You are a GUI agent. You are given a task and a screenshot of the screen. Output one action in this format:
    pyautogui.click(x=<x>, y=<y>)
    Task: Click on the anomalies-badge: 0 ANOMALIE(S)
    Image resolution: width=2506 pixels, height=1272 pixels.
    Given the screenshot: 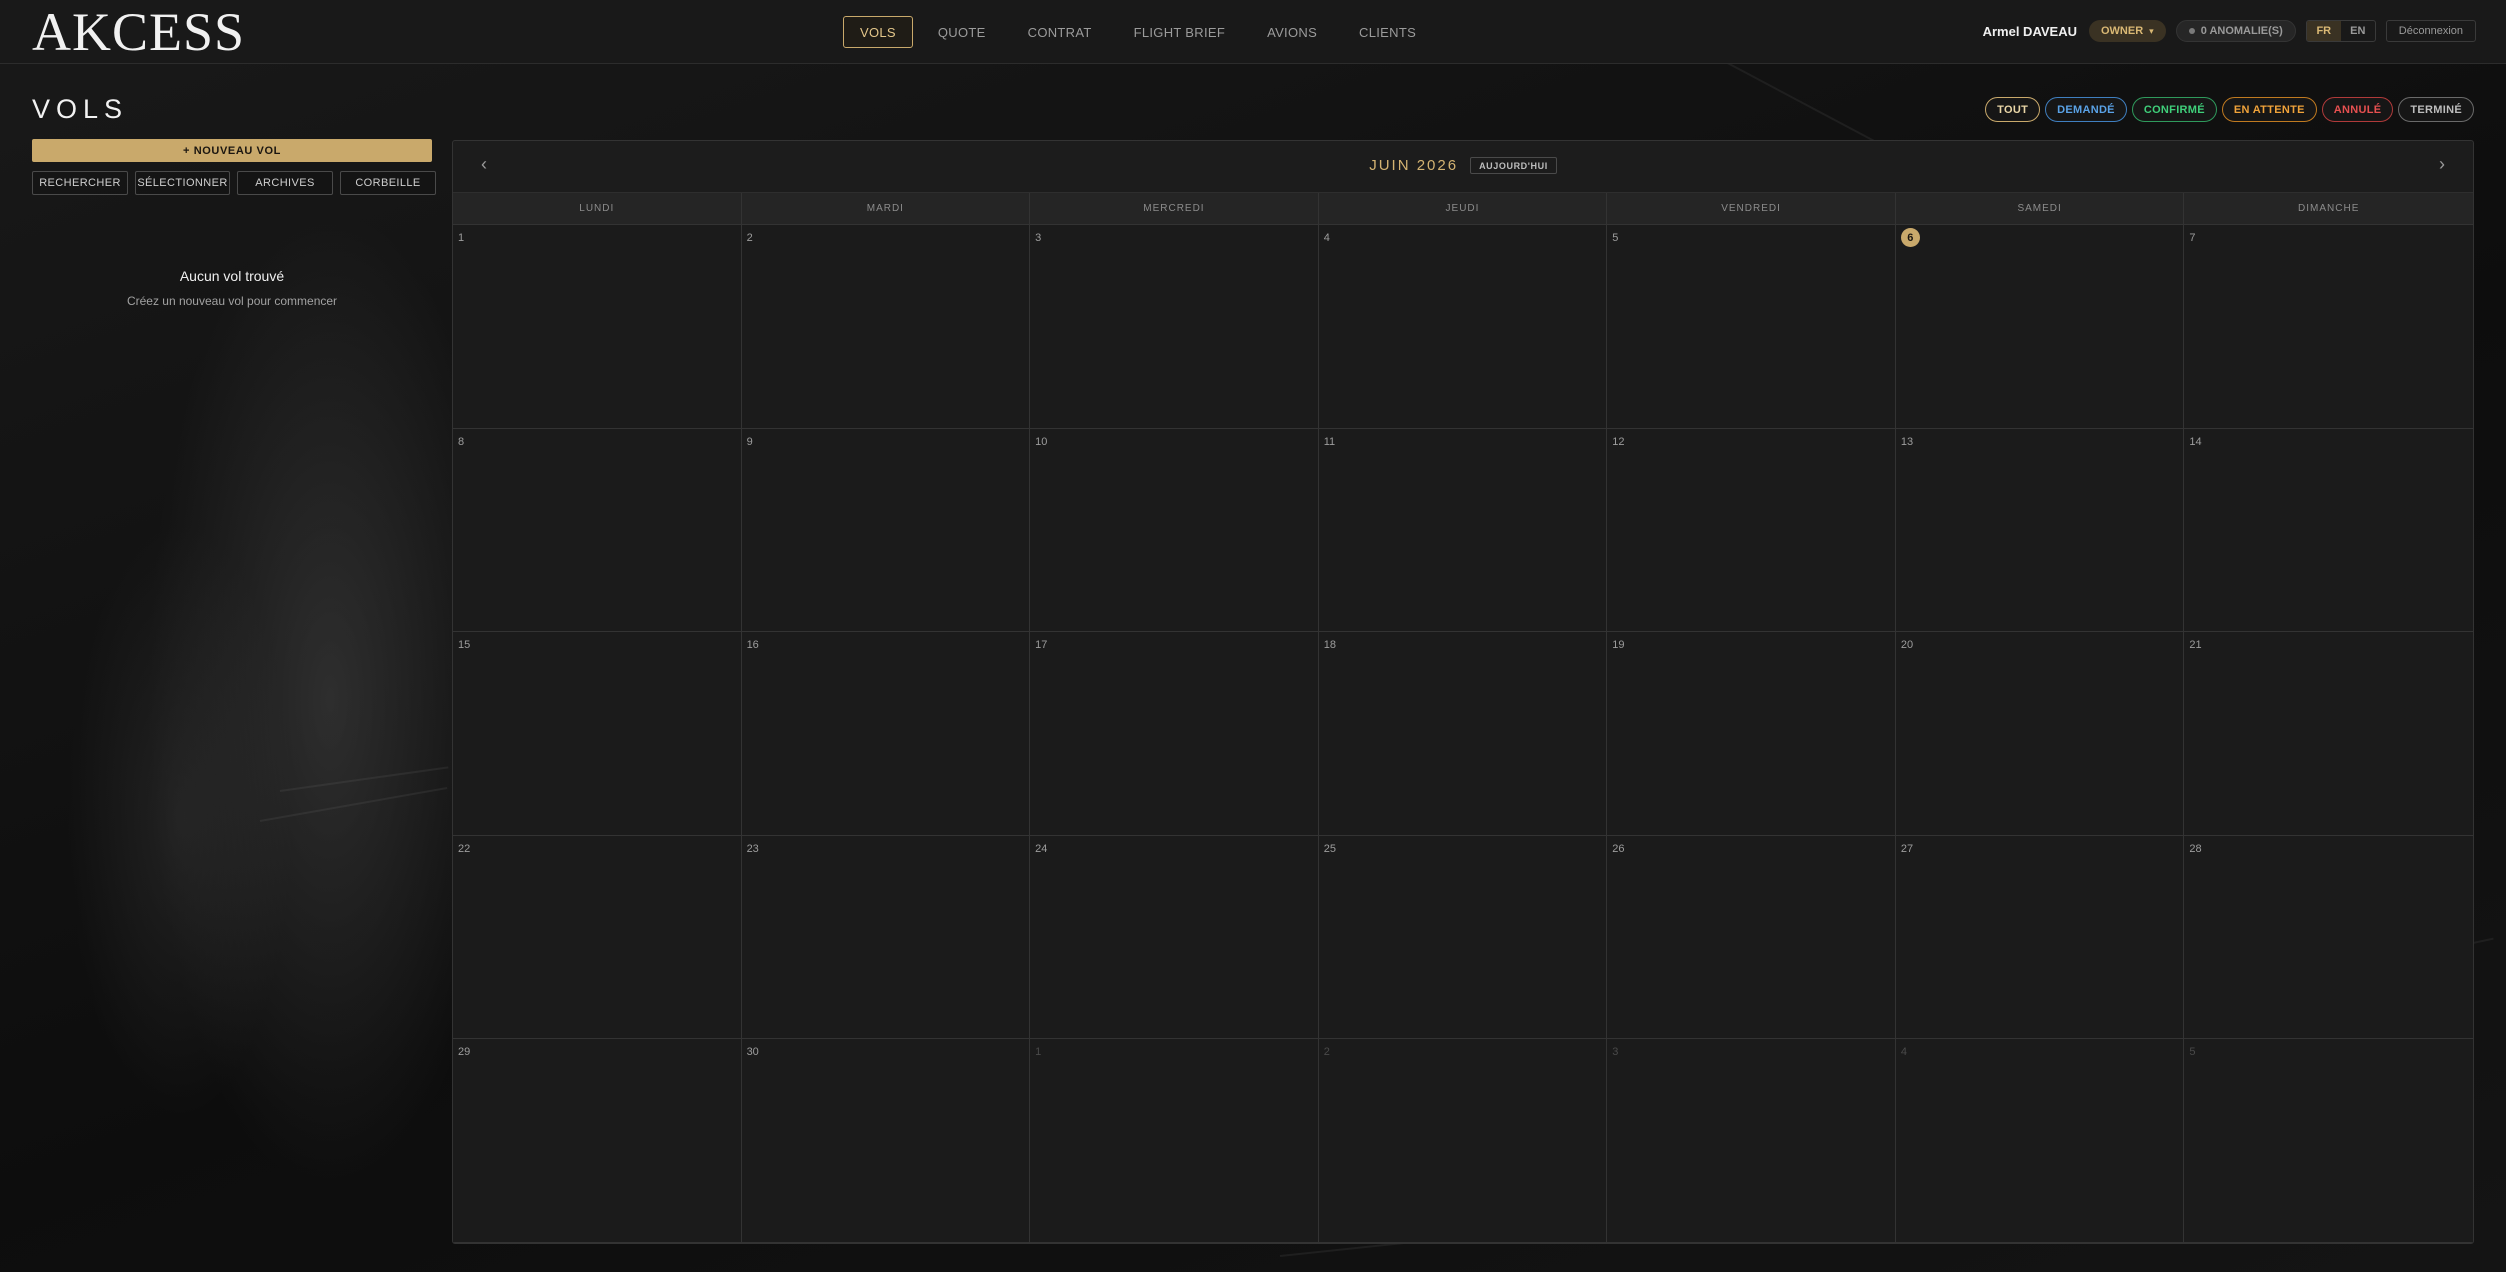 What is the action you would take?
    pyautogui.click(x=2235, y=31)
    